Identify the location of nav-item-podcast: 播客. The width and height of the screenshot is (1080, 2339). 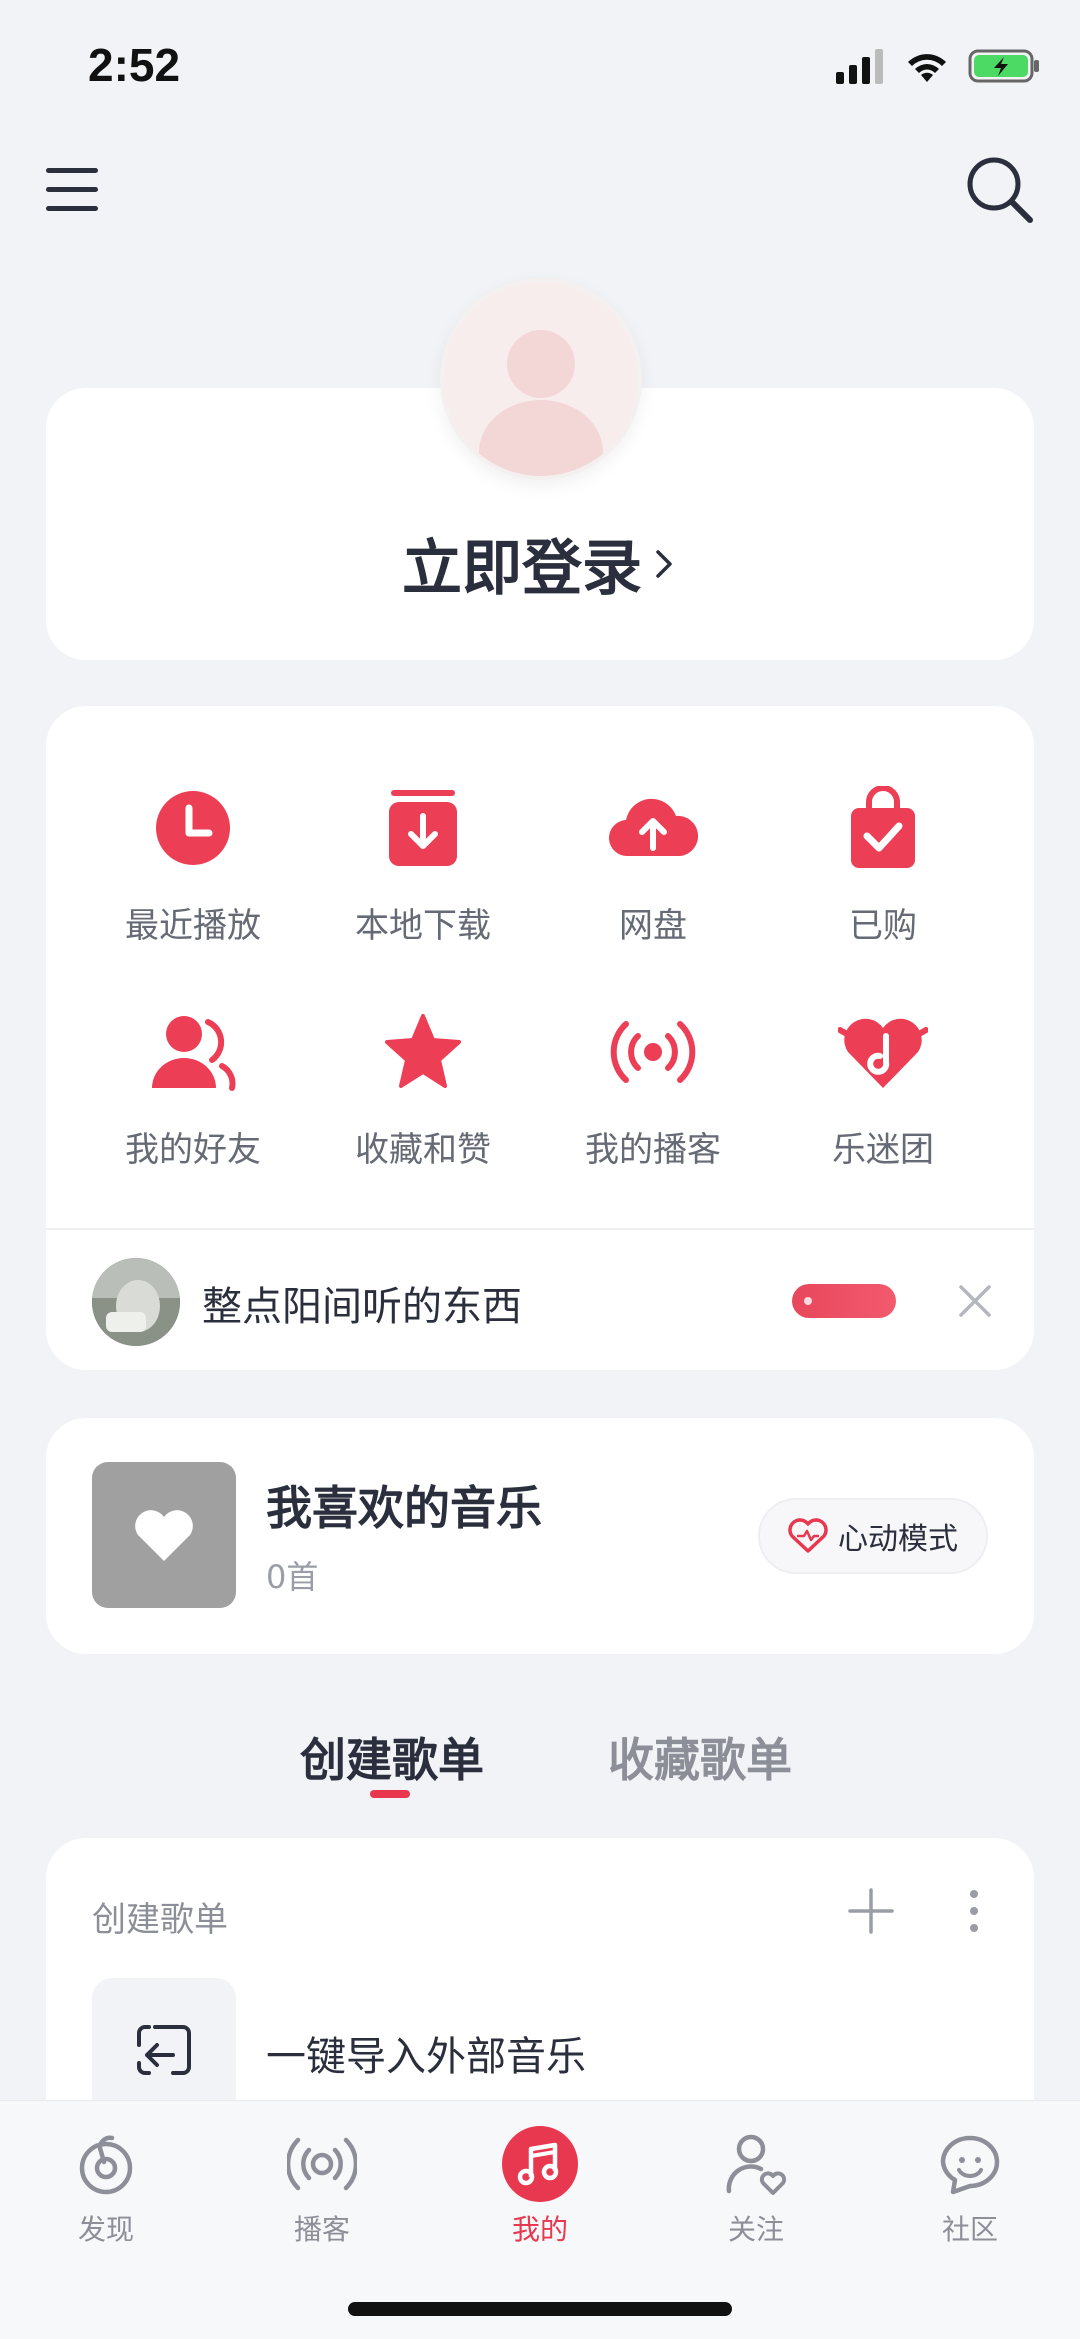
(322, 2186).